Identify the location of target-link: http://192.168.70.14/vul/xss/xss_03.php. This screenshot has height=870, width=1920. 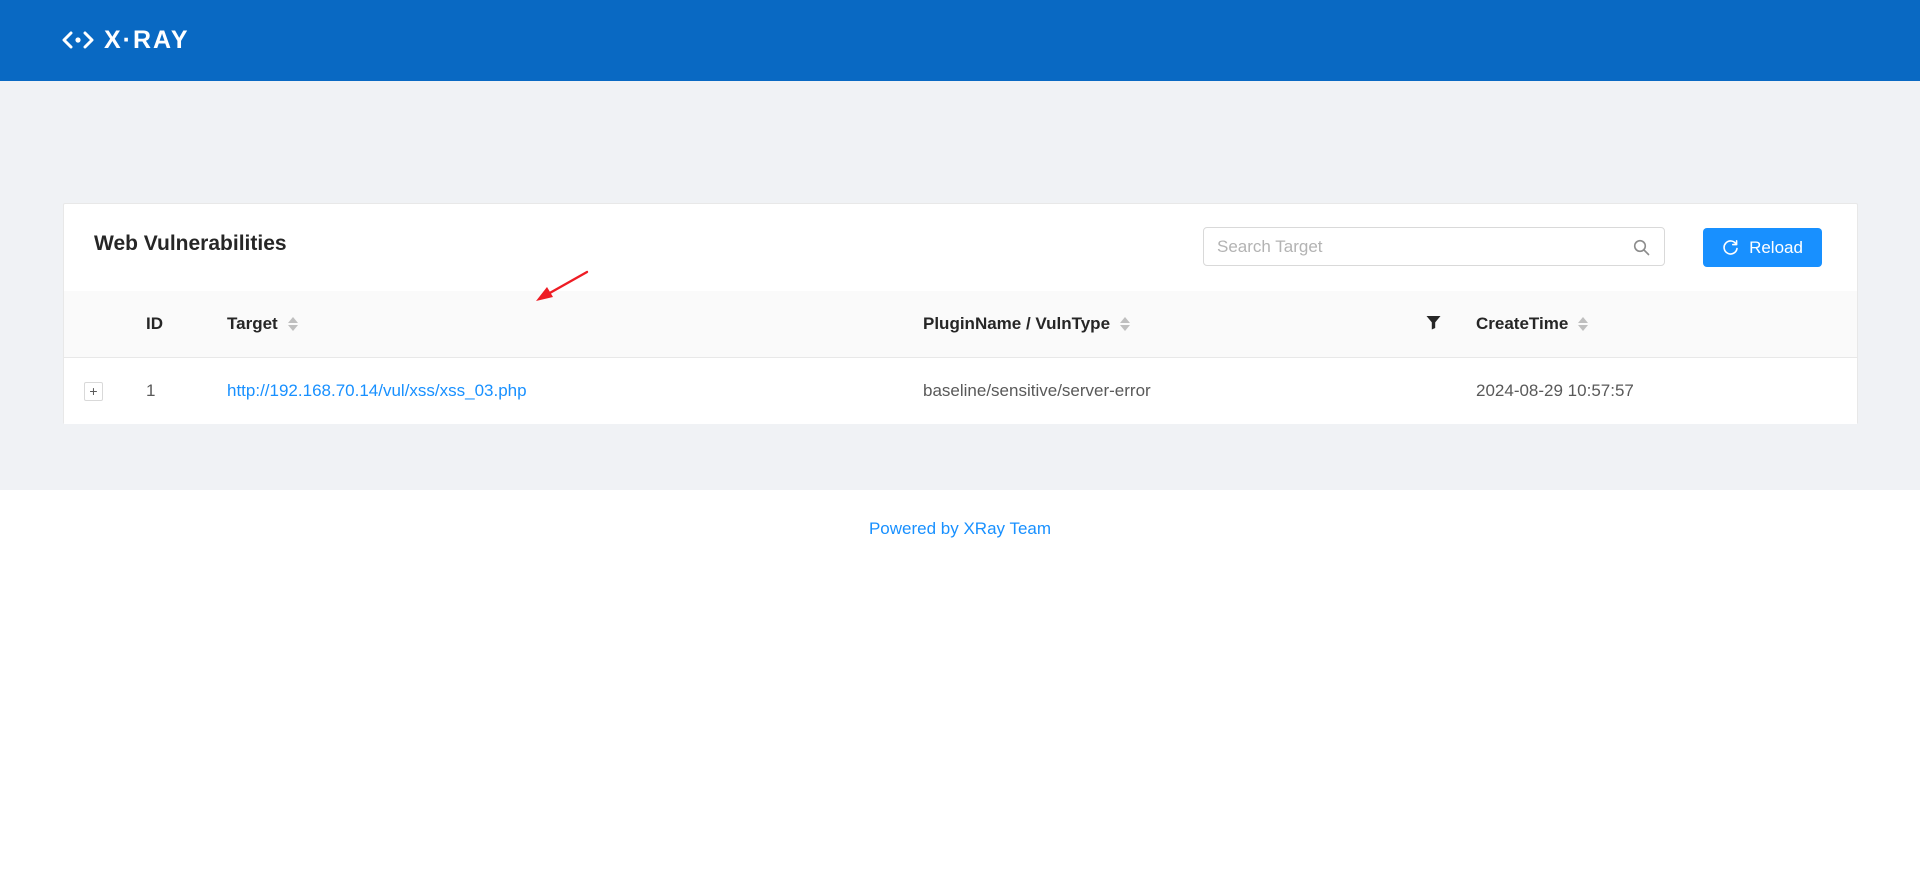
(377, 391).